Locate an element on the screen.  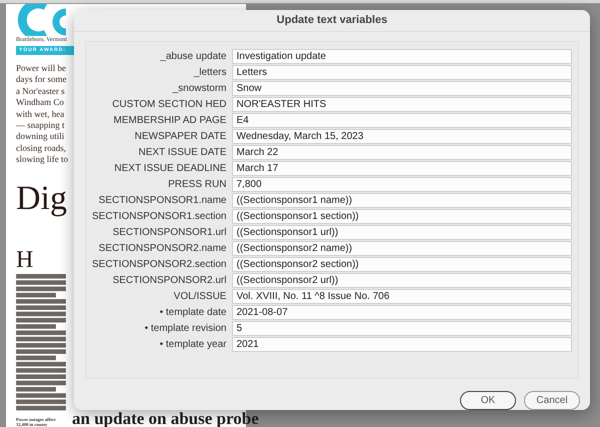
variable-label: _abuse update is located at coordinates (192, 57).